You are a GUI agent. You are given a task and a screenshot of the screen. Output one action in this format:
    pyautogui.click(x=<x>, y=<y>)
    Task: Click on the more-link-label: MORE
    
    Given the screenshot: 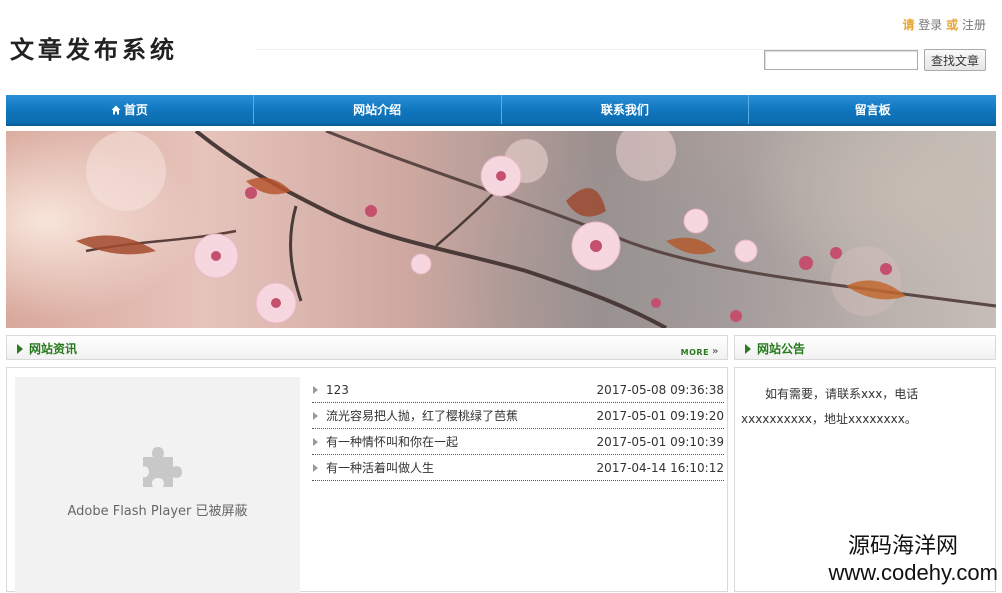 What is the action you would take?
    pyautogui.click(x=695, y=352)
    